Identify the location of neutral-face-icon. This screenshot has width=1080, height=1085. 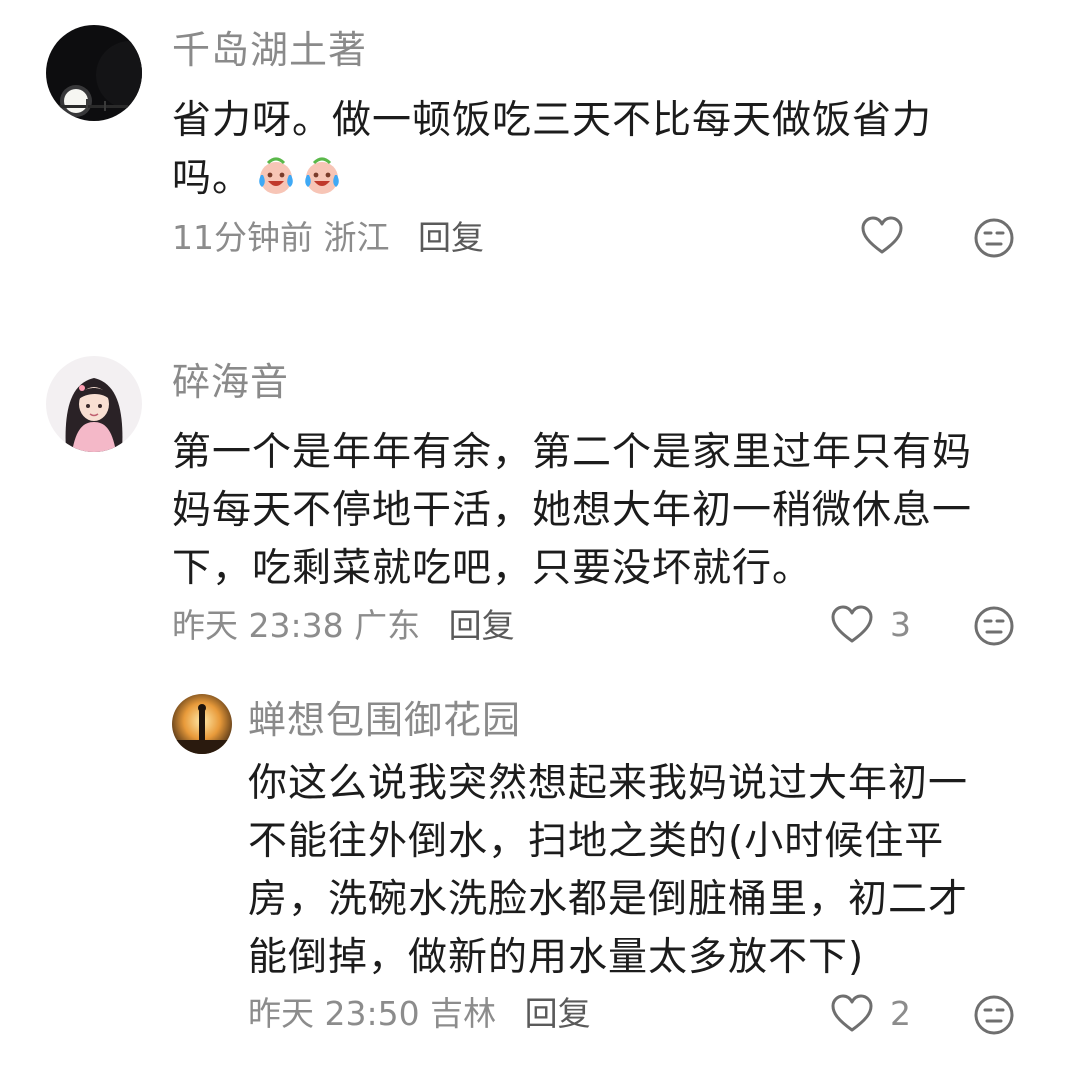
(994, 1015).